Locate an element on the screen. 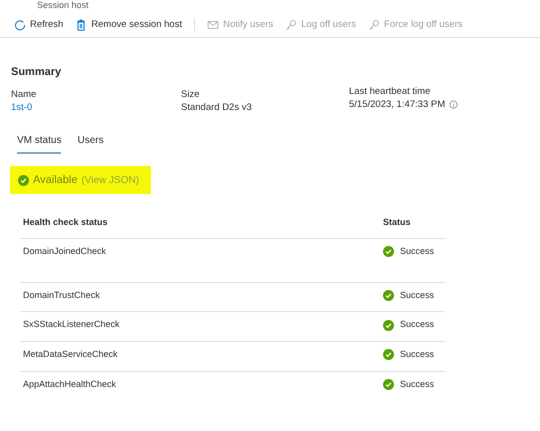 This screenshot has width=540, height=431. table-cell: SxSStackListenerCheck is located at coordinates (200, 327).